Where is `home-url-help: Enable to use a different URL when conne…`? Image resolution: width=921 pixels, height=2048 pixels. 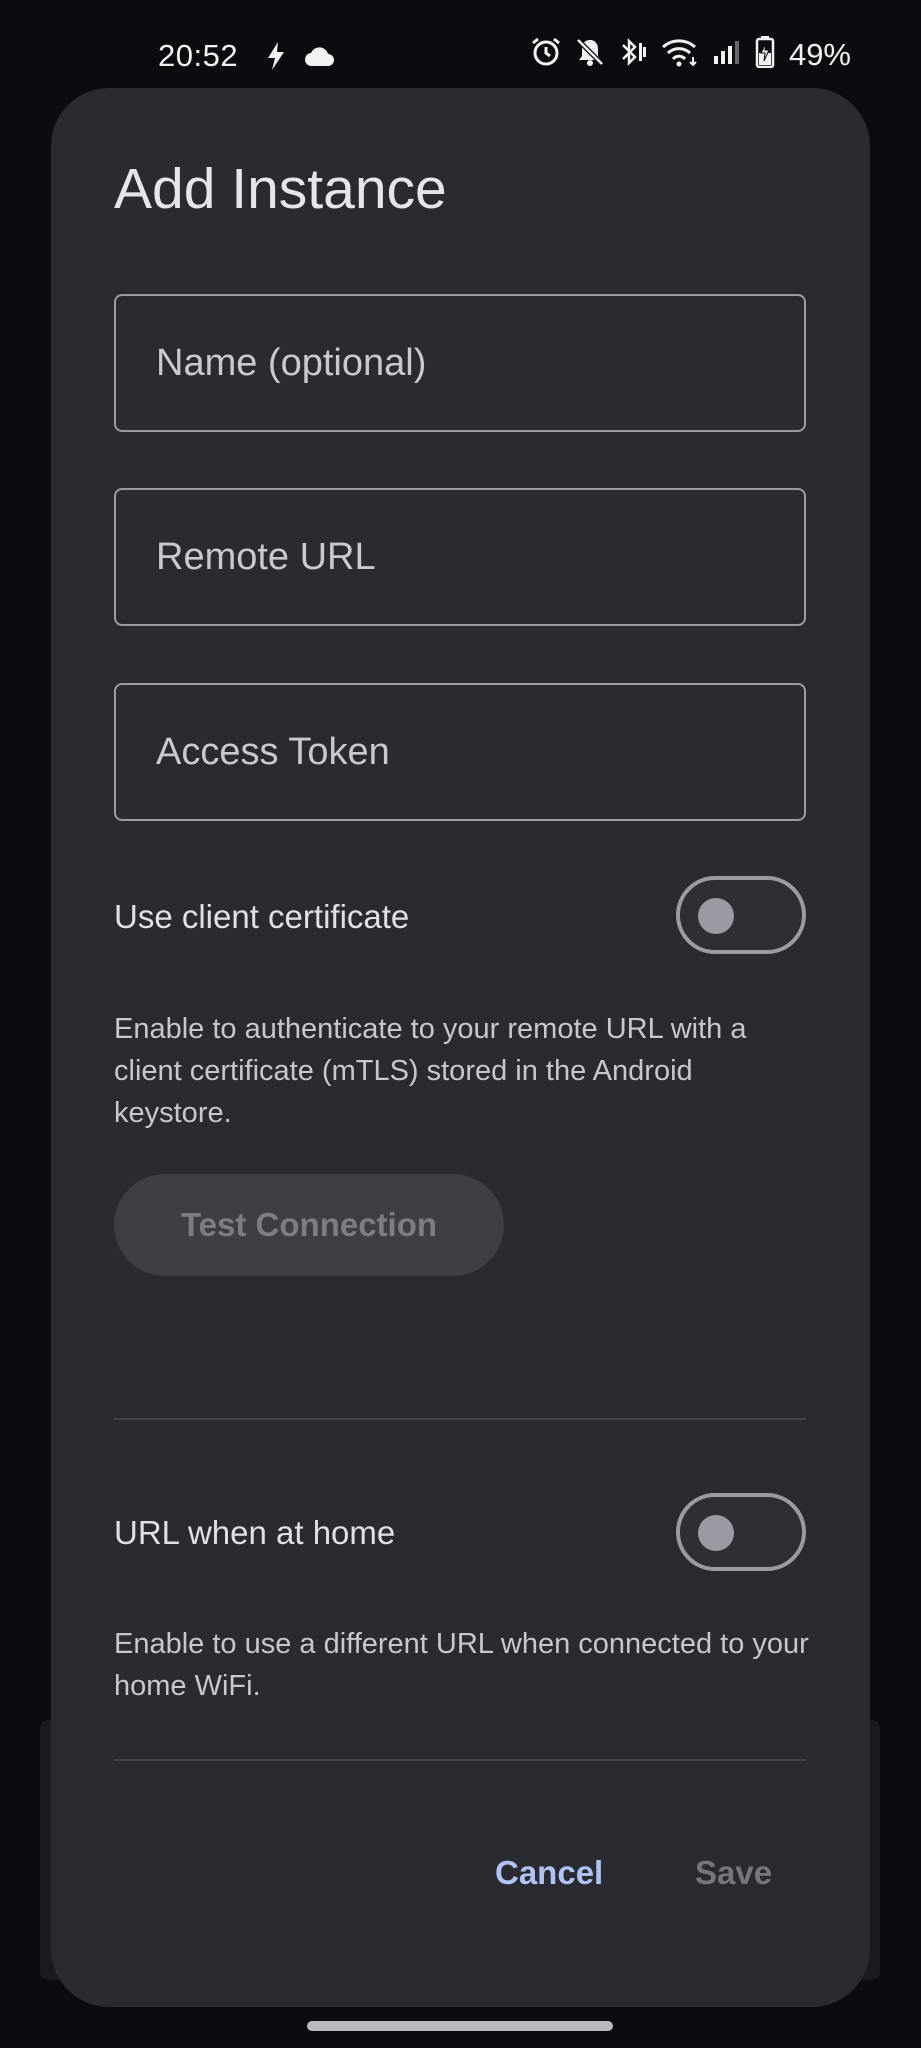 home-url-help: Enable to use a different URL when conne… is located at coordinates (461, 1665).